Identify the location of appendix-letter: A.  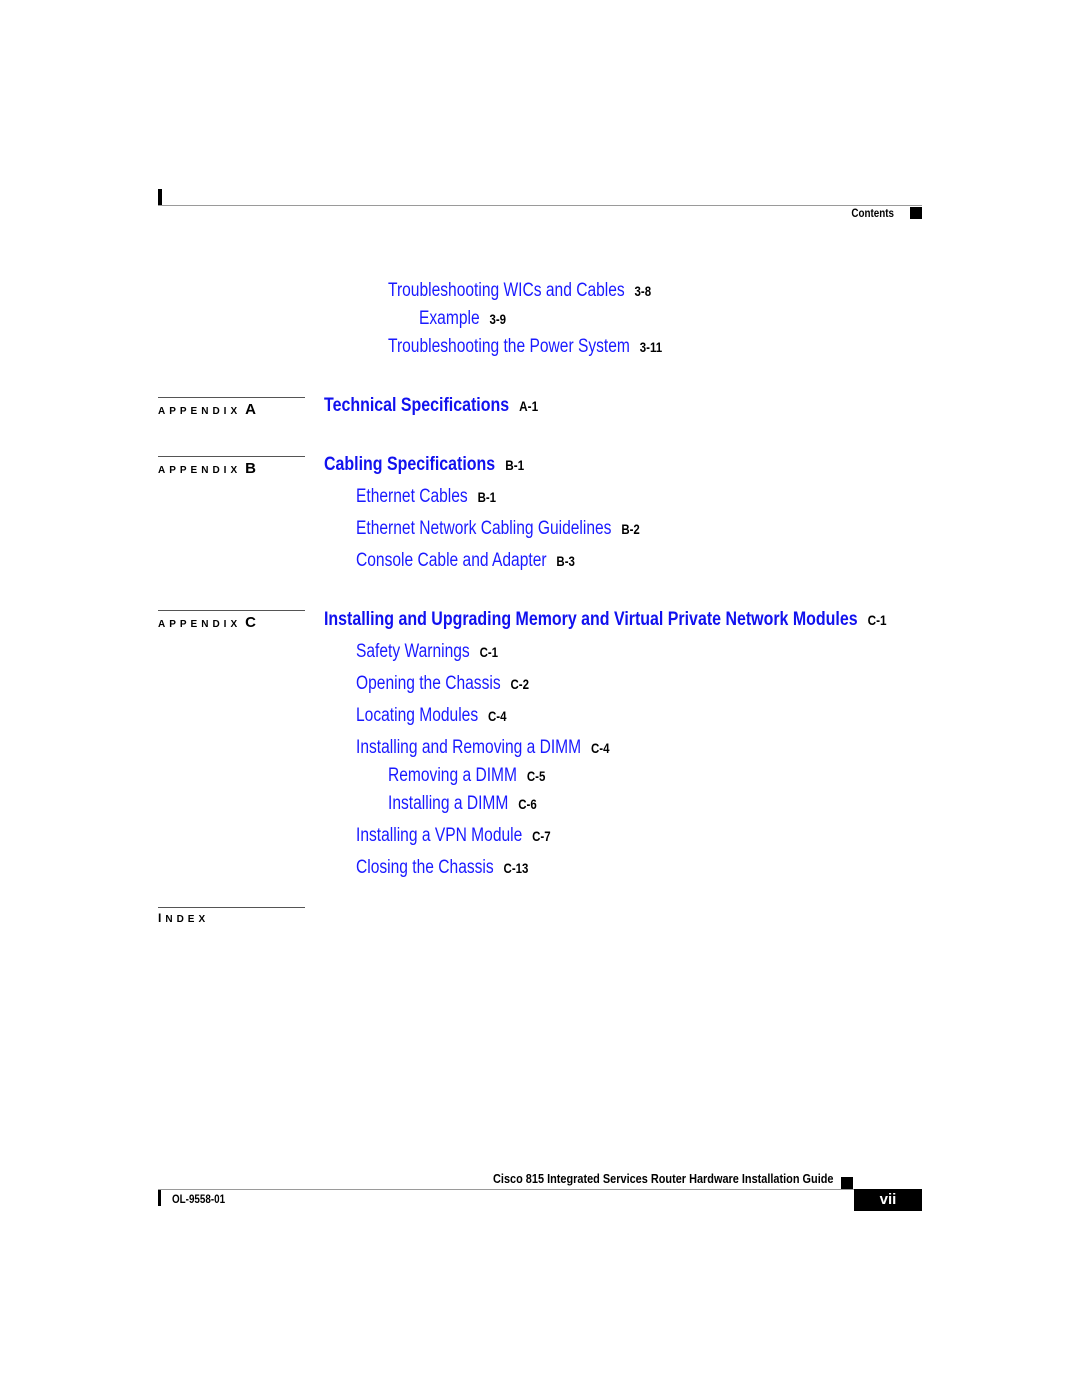
(250, 409).